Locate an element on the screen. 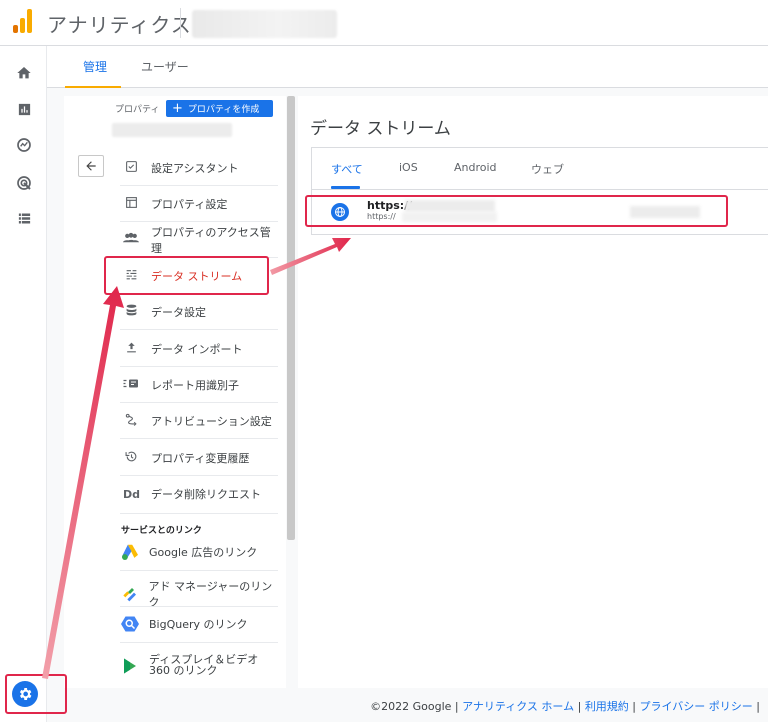 The width and height of the screenshot is (768, 722). footer-link-privacy: プライバシー ポリシー is located at coordinates (696, 706).